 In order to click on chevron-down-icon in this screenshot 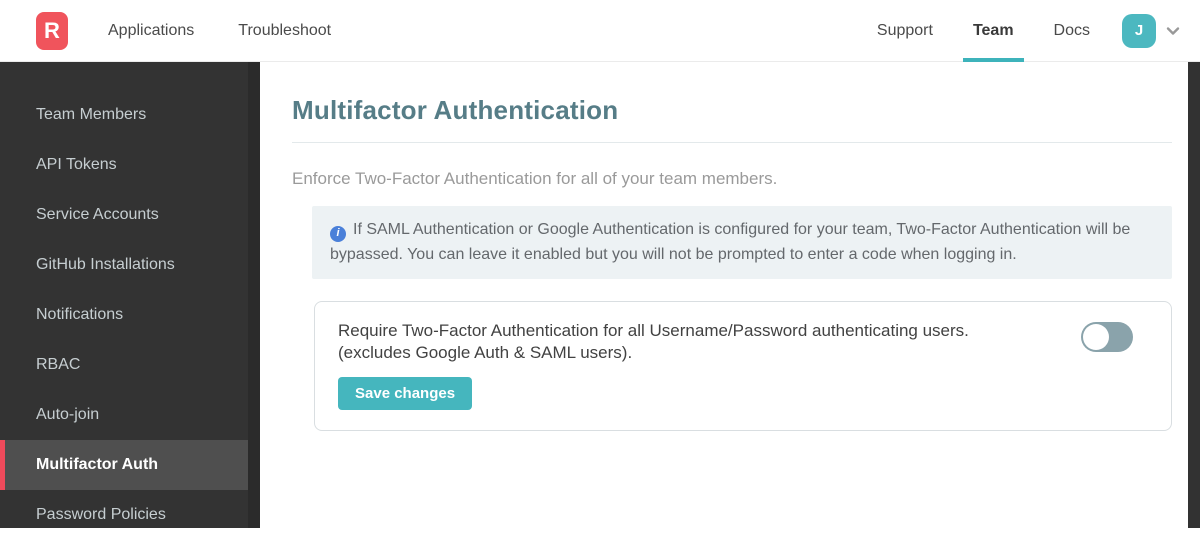, I will do `click(1173, 31)`.